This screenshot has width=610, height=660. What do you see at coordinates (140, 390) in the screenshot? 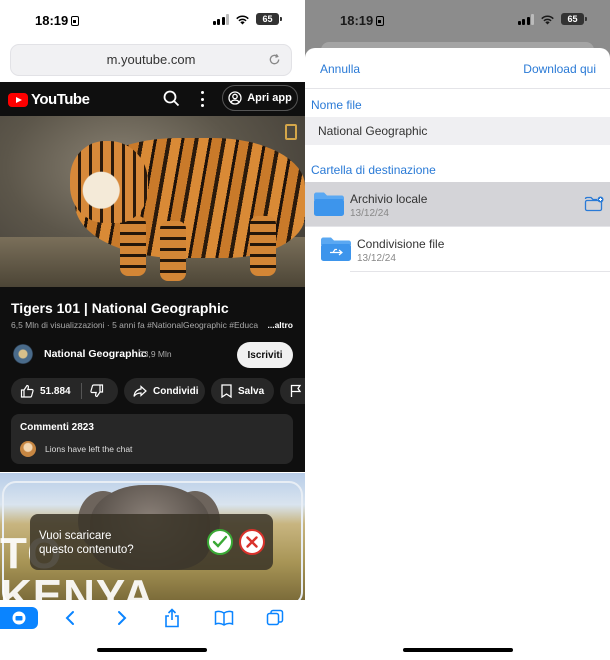
I see `share-arrow-icon` at bounding box center [140, 390].